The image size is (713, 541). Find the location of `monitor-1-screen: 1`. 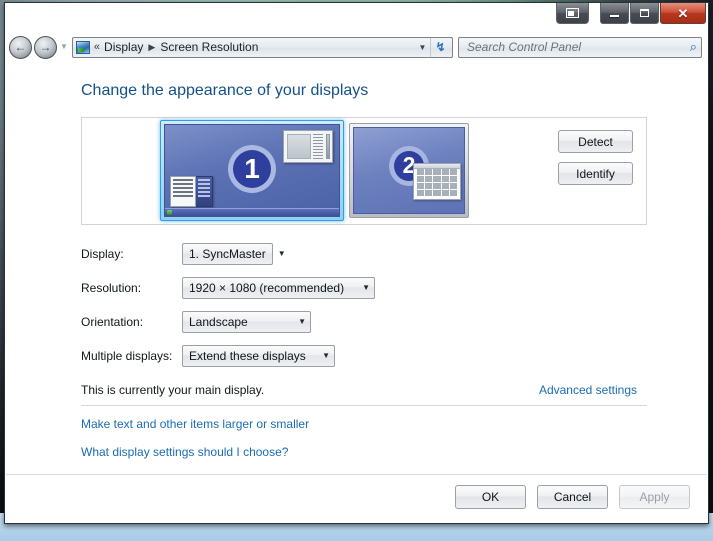

monitor-1-screen: 1 is located at coordinates (252, 170).